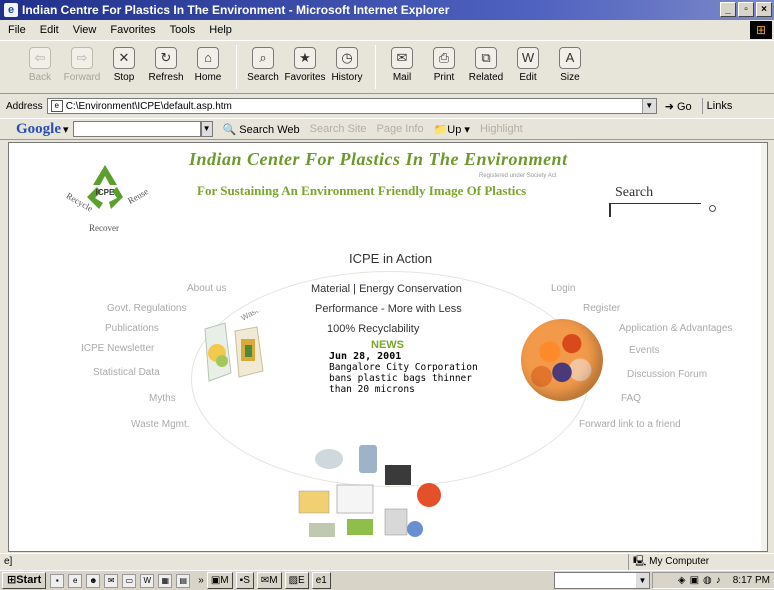  What do you see at coordinates (147, 308) in the screenshot?
I see `link-govt-regulations: Govt. Regulations` at bounding box center [147, 308].